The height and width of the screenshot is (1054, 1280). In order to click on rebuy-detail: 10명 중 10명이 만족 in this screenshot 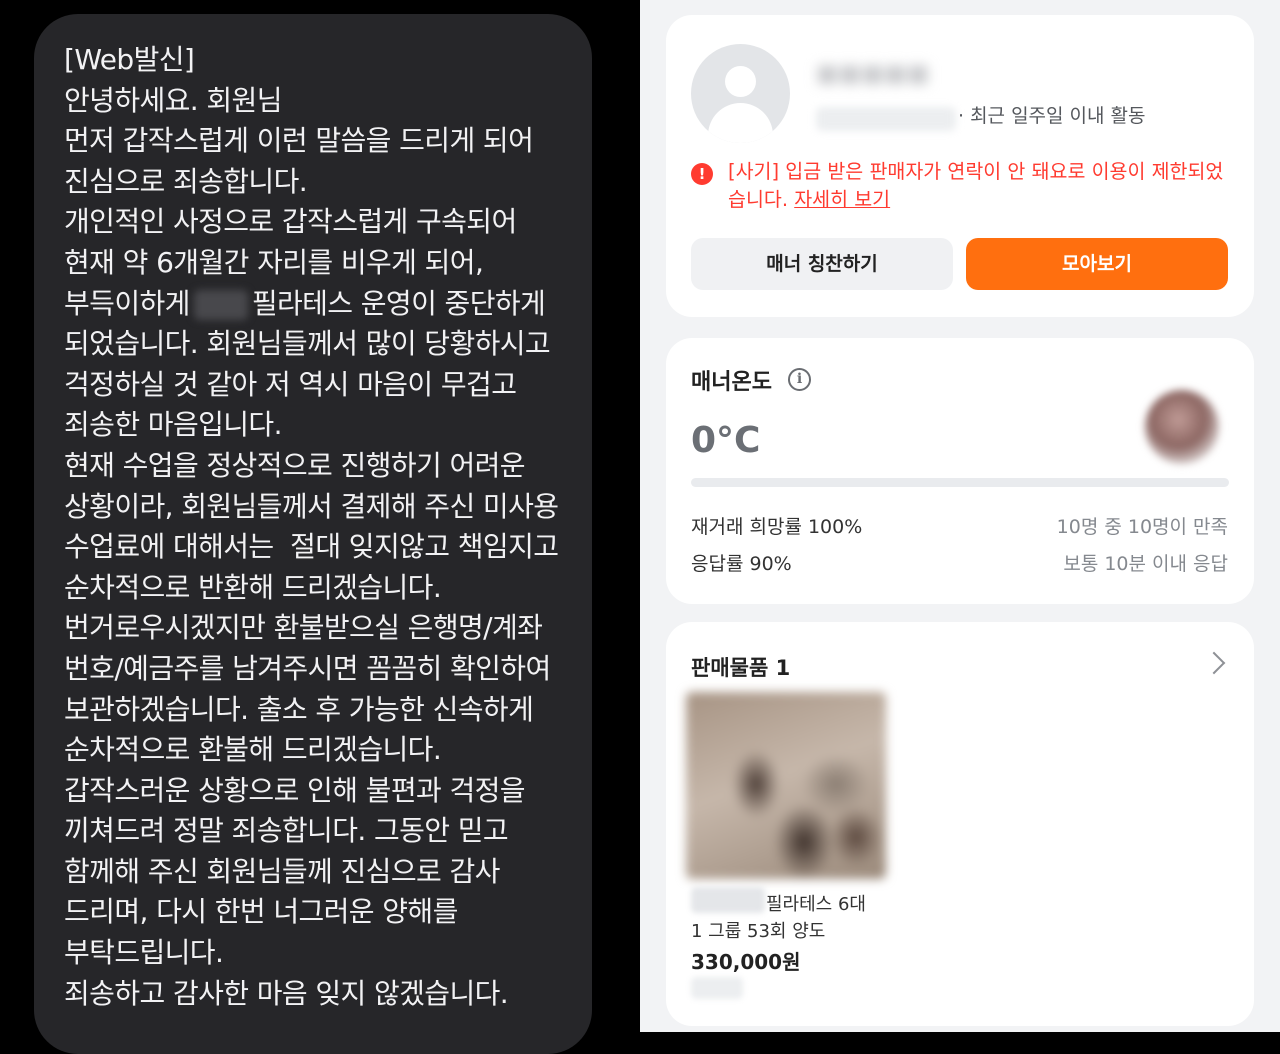, I will do `click(1142, 527)`.